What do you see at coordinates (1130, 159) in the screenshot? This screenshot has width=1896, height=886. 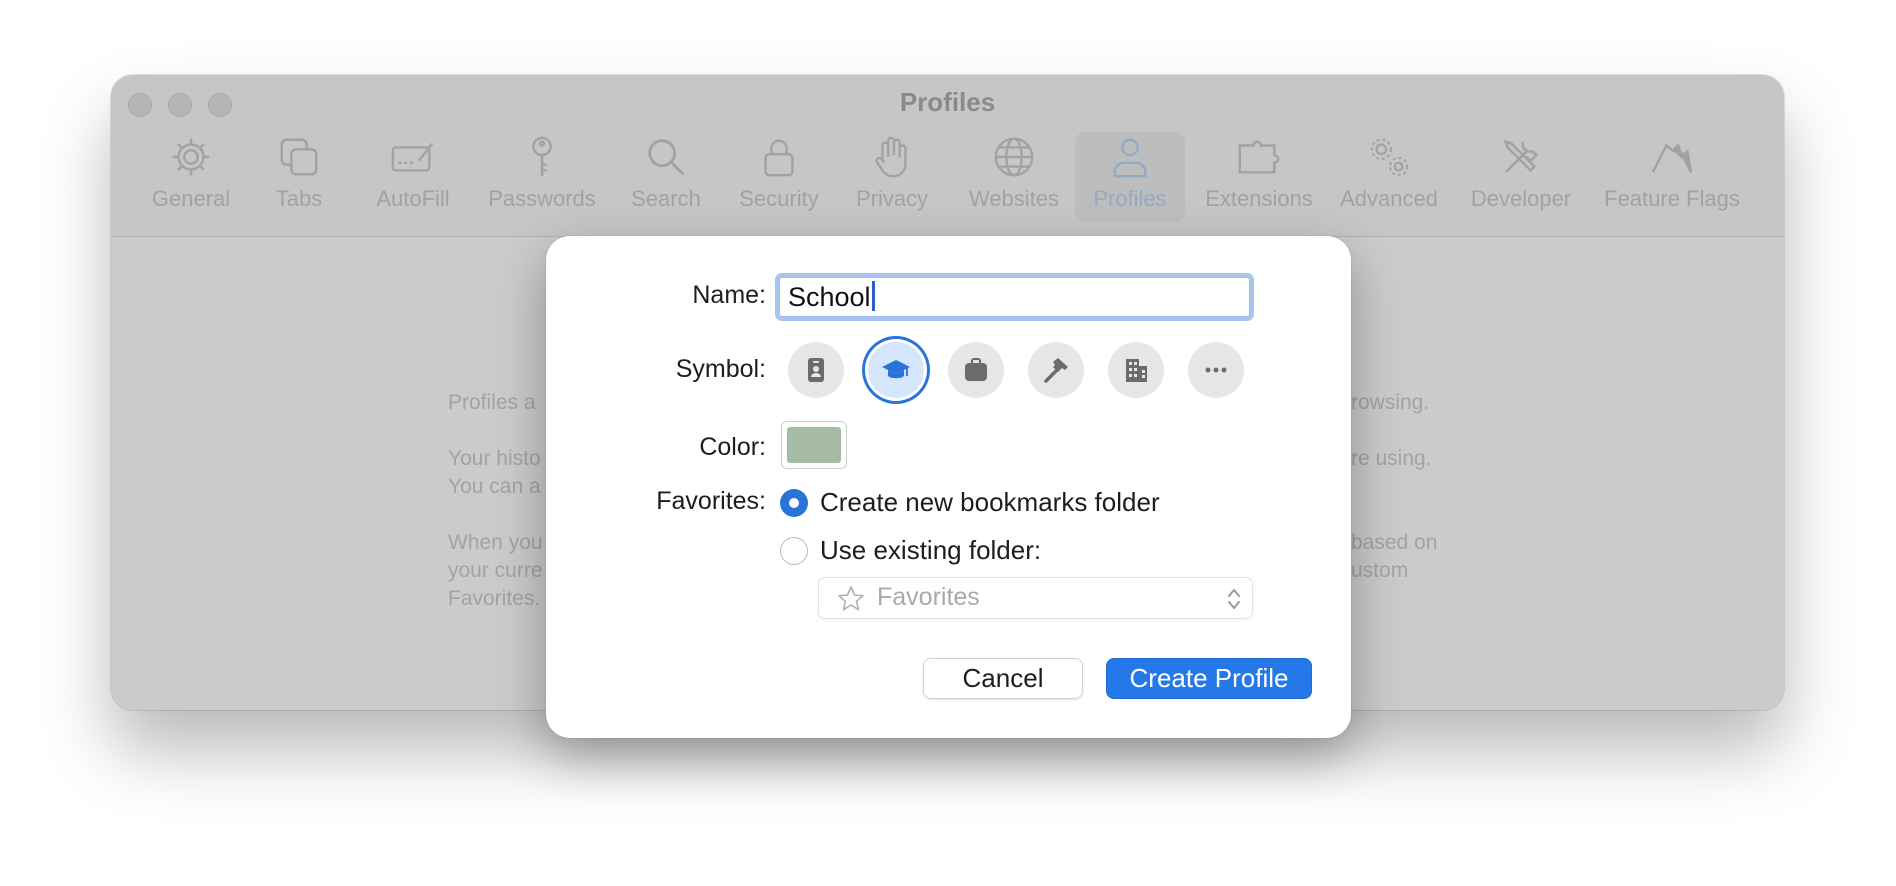 I see `person-icon` at bounding box center [1130, 159].